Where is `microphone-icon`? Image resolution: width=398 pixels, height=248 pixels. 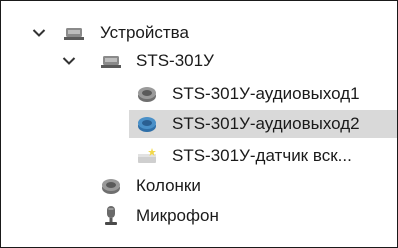 microphone-icon is located at coordinates (111, 216).